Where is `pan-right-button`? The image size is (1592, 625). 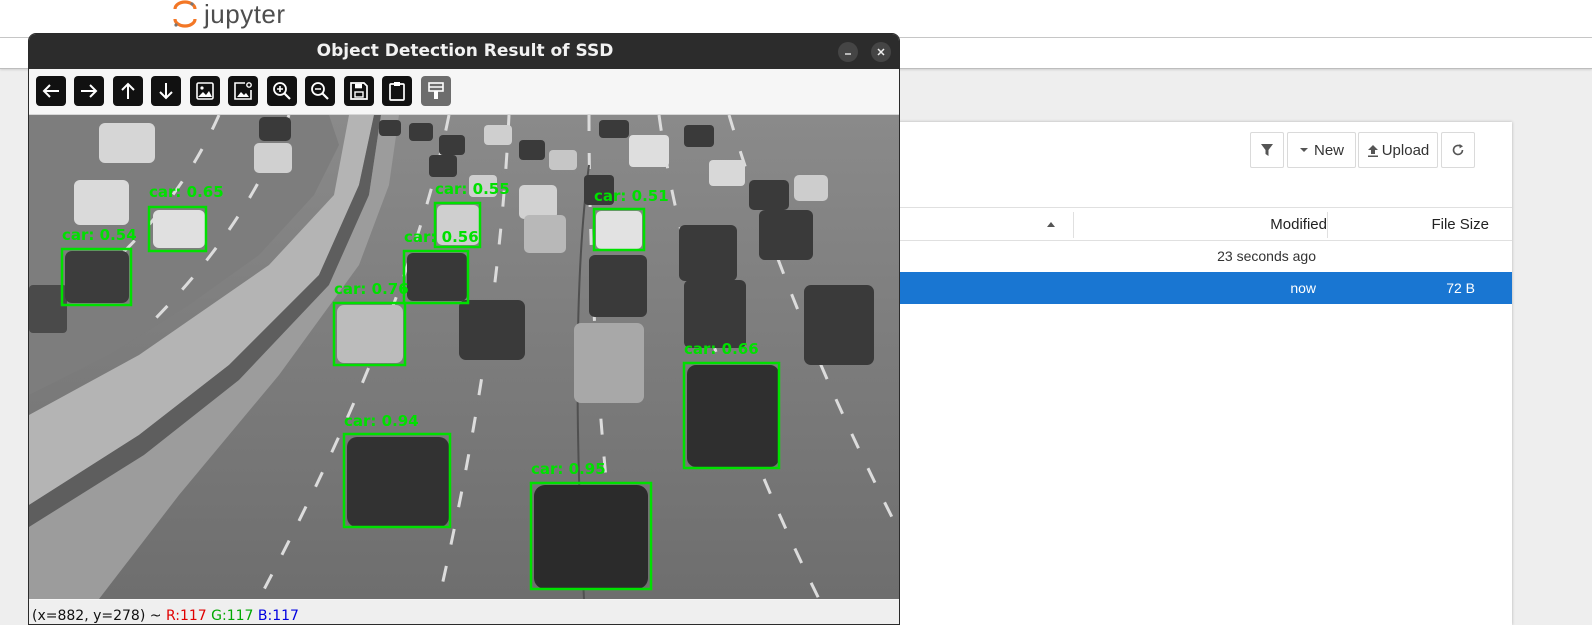 pan-right-button is located at coordinates (89, 91).